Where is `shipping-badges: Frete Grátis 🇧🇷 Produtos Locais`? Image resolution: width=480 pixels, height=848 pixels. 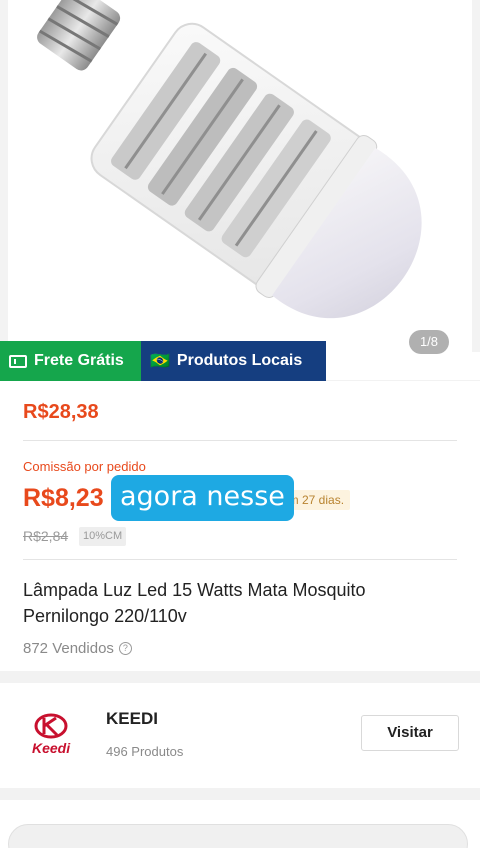 shipping-badges: Frete Grátis 🇧🇷 Produtos Locais is located at coordinates (163, 361).